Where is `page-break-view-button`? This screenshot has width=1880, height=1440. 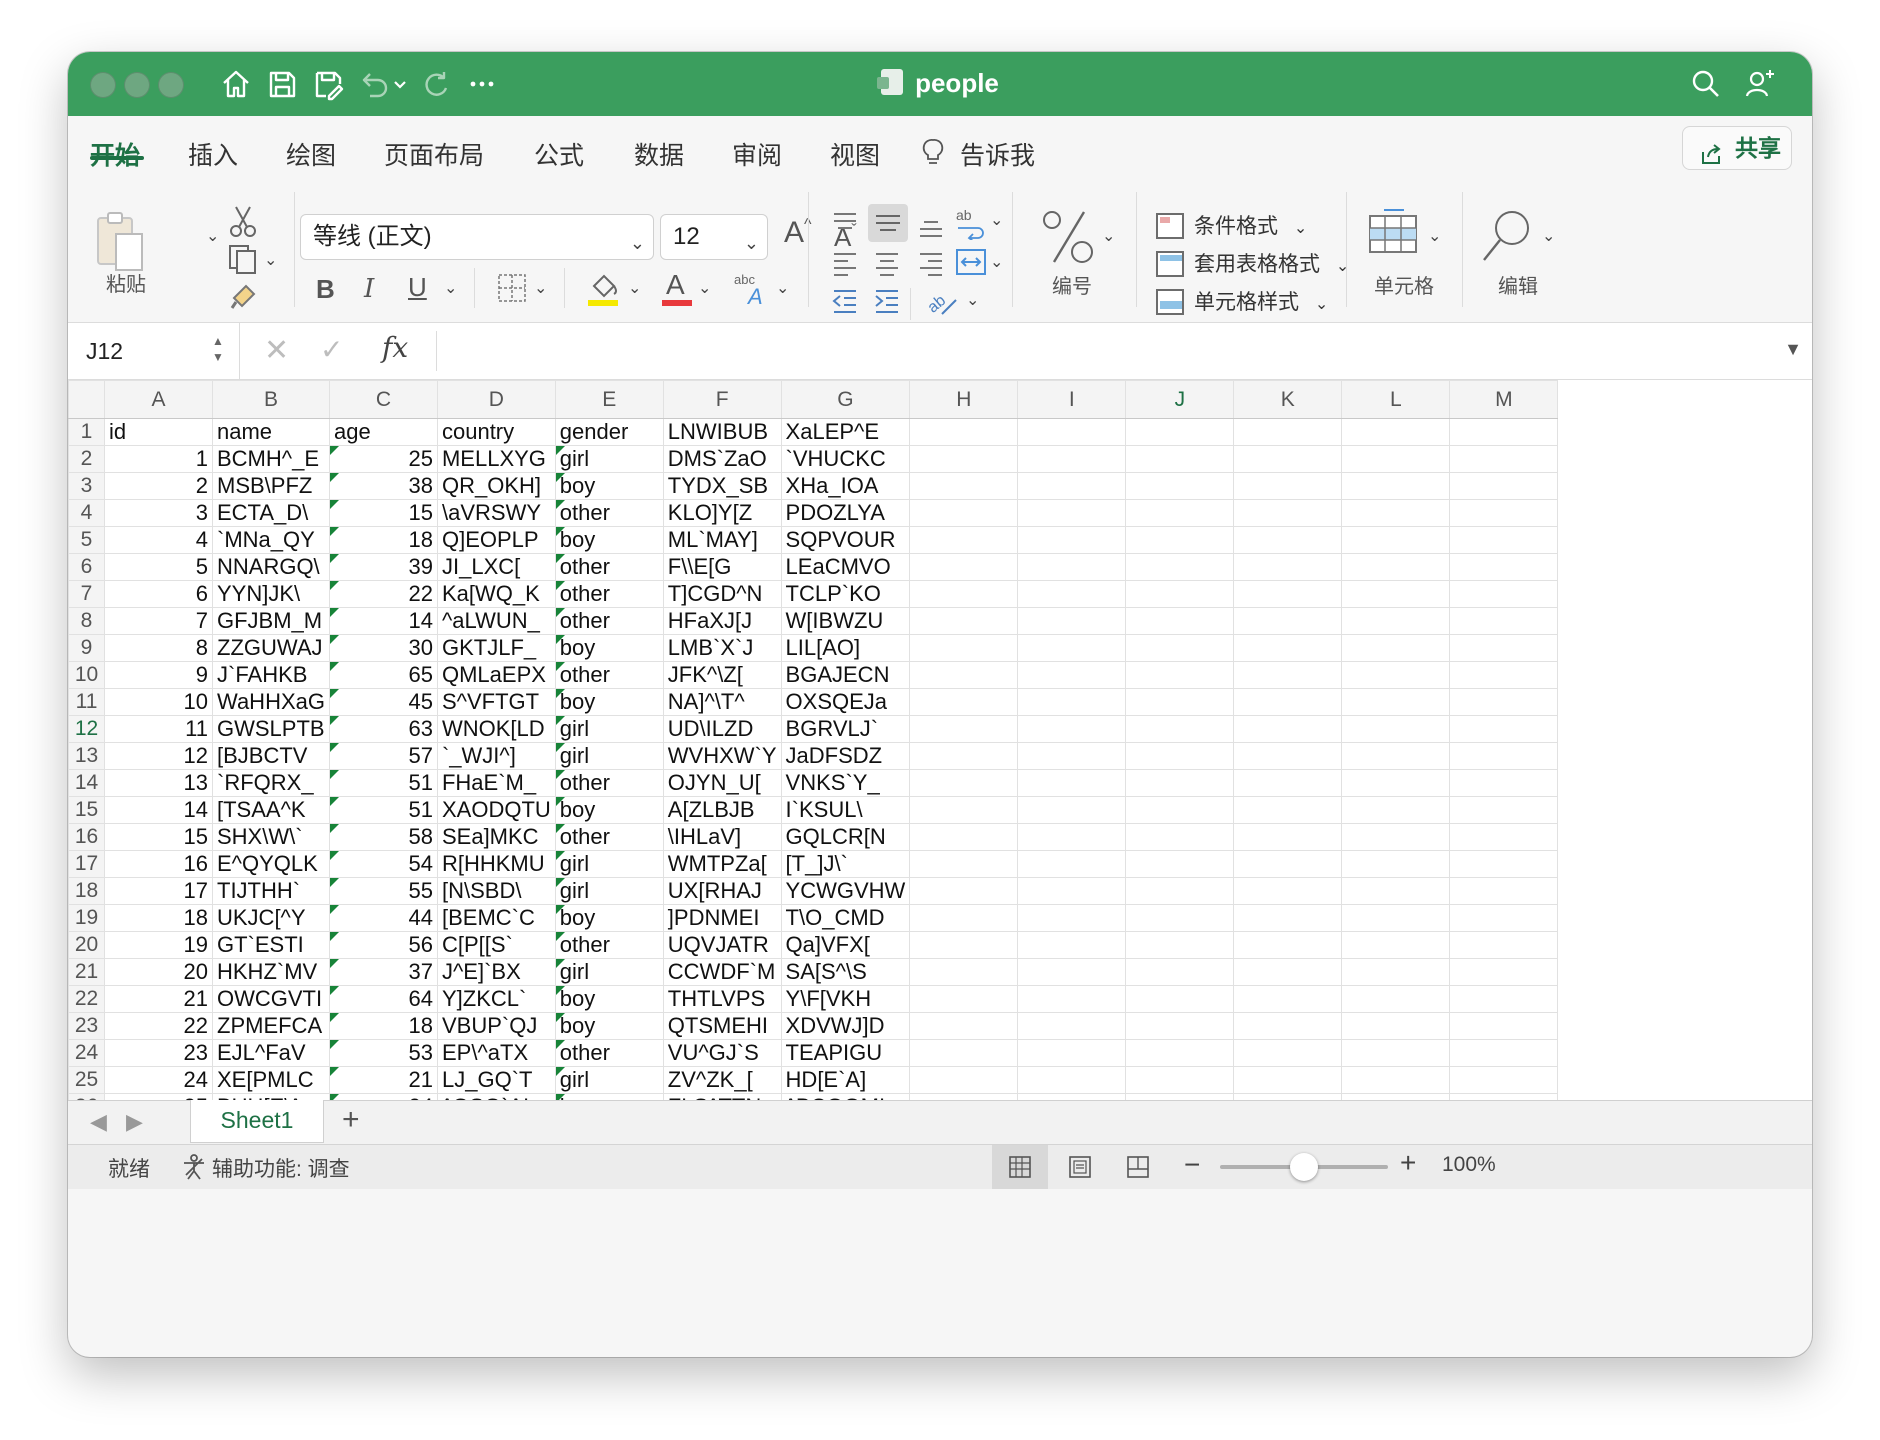
page-break-view-button is located at coordinates (1138, 1167).